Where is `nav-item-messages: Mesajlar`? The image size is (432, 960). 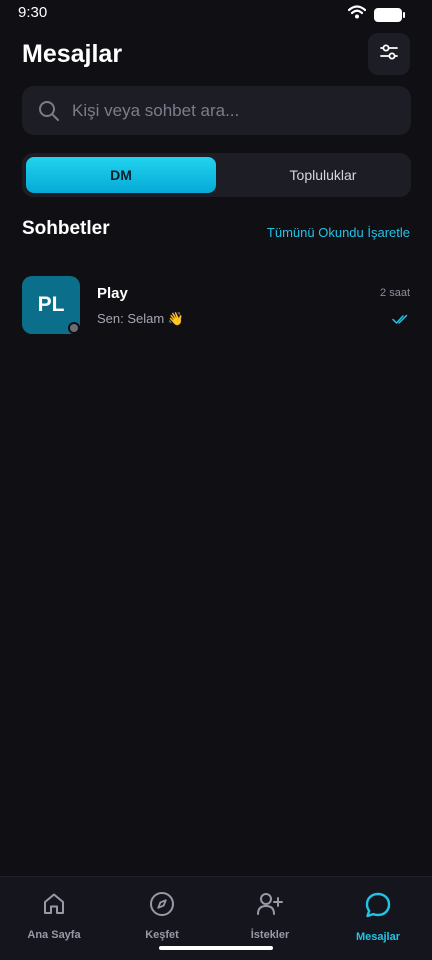
nav-item-messages: Mesajlar is located at coordinates (378, 917).